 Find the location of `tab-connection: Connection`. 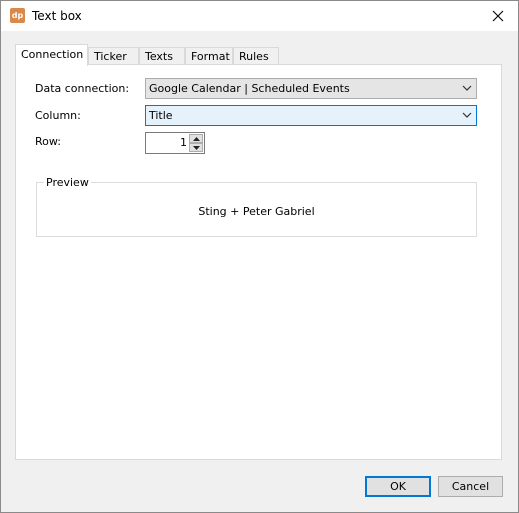

tab-connection: Connection is located at coordinates (51, 55).